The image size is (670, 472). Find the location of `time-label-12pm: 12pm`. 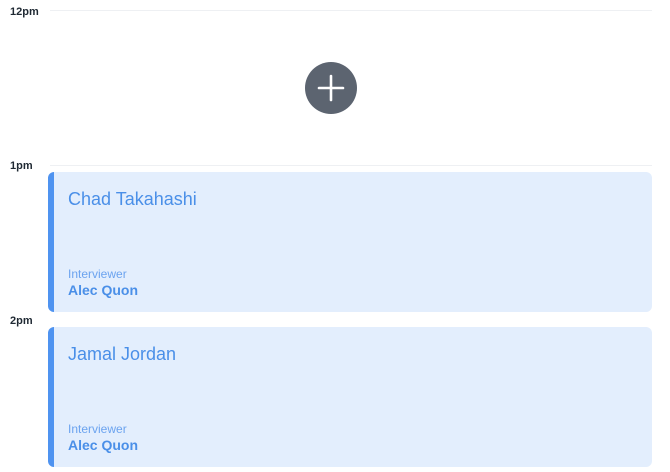

time-label-12pm: 12pm is located at coordinates (24, 12).